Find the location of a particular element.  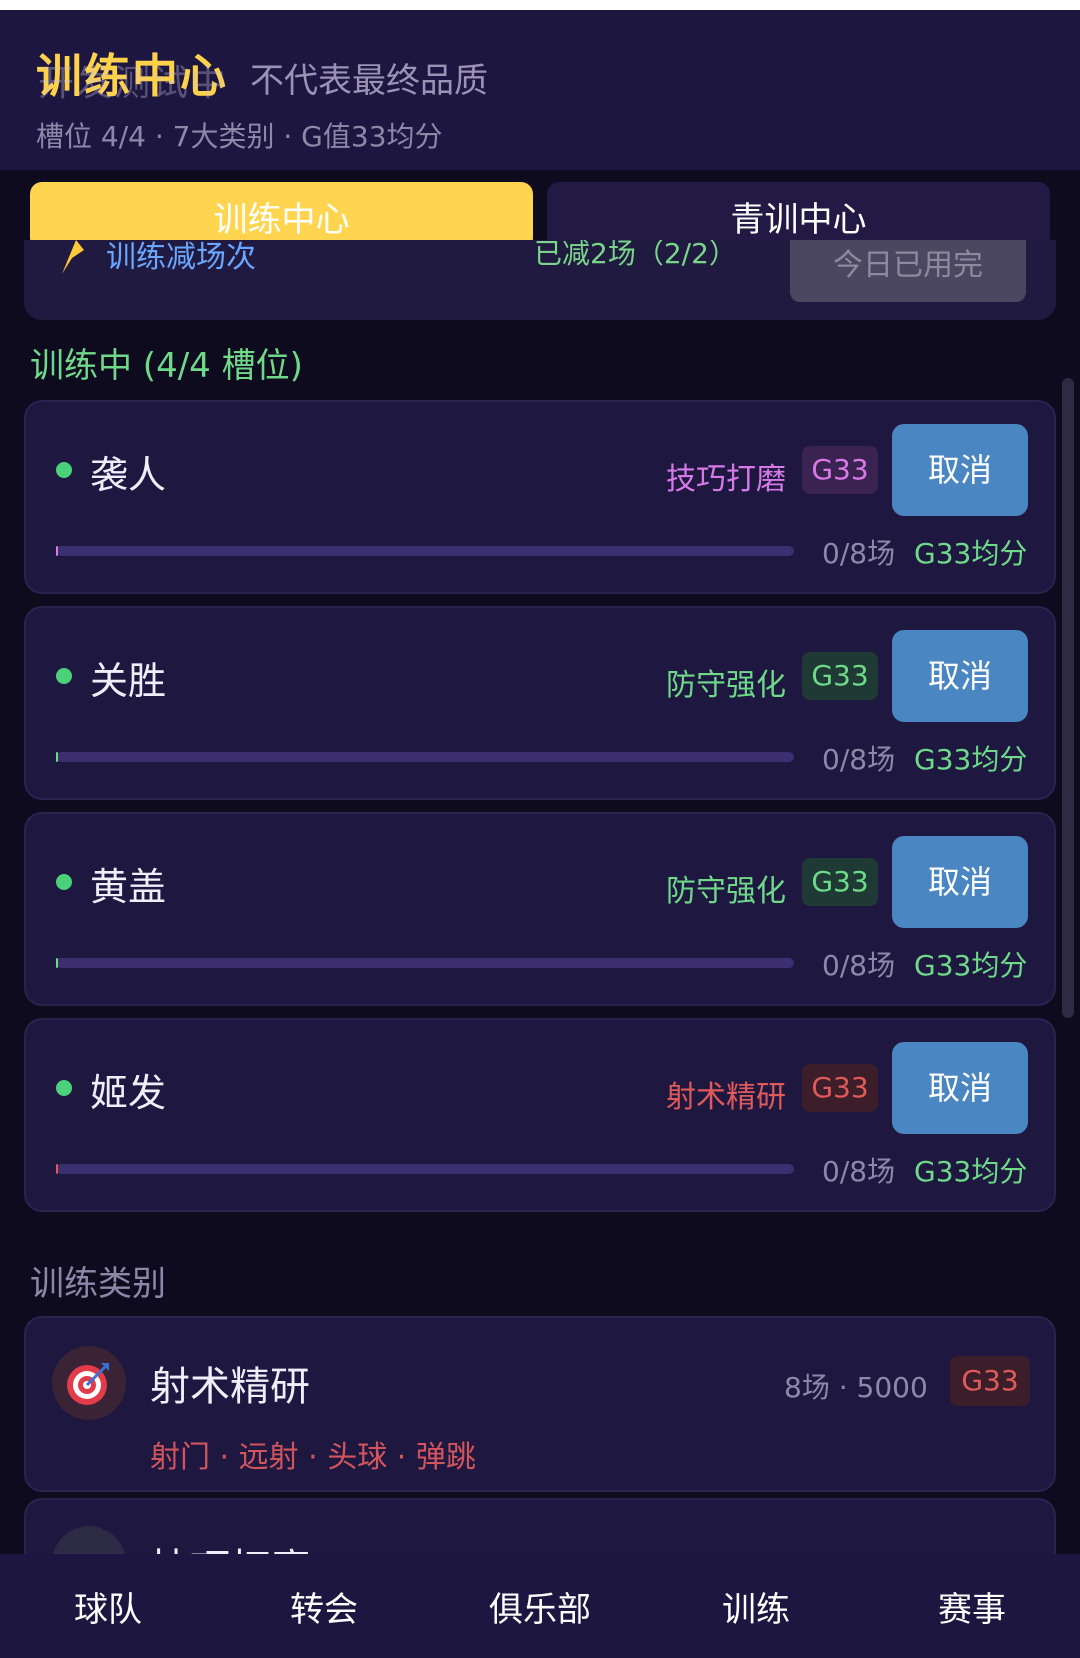

training-slot: 关胜 防守强化 G33 取消 0/8场 G33均分 is located at coordinates (540, 703).